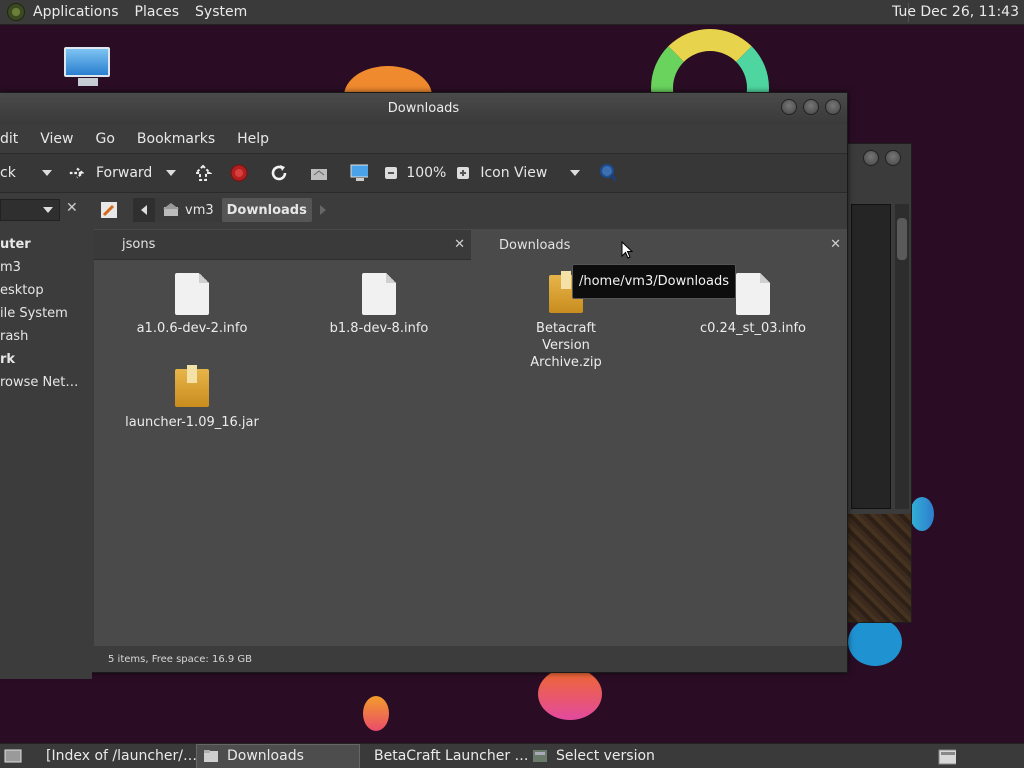 The image size is (1024, 768). Describe the element at coordinates (323, 210) in the screenshot. I see `breadcrumb-right-arrow-icon` at that location.